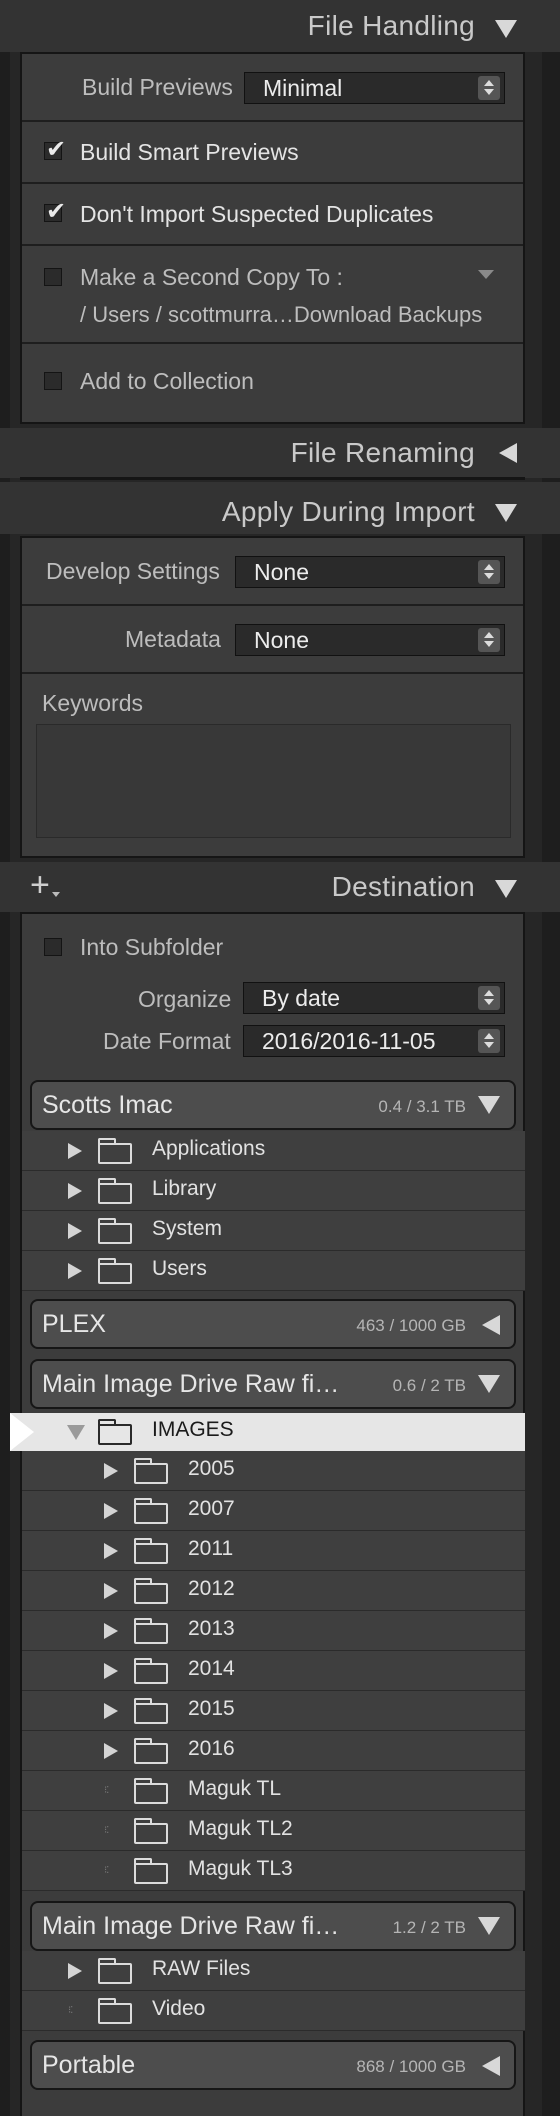 The image size is (560, 2116). What do you see at coordinates (56, 894) in the screenshot?
I see `chevron-down-icon` at bounding box center [56, 894].